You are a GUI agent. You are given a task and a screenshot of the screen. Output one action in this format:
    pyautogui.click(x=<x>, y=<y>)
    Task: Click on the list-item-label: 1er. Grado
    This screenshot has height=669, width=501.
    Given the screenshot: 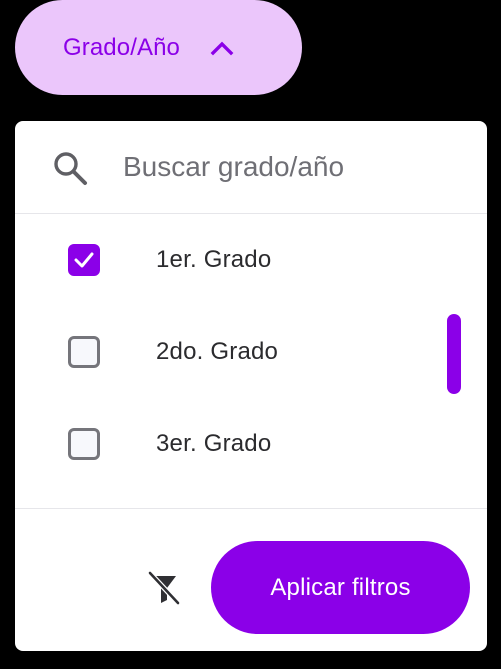 What is the action you would take?
    pyautogui.click(x=214, y=259)
    